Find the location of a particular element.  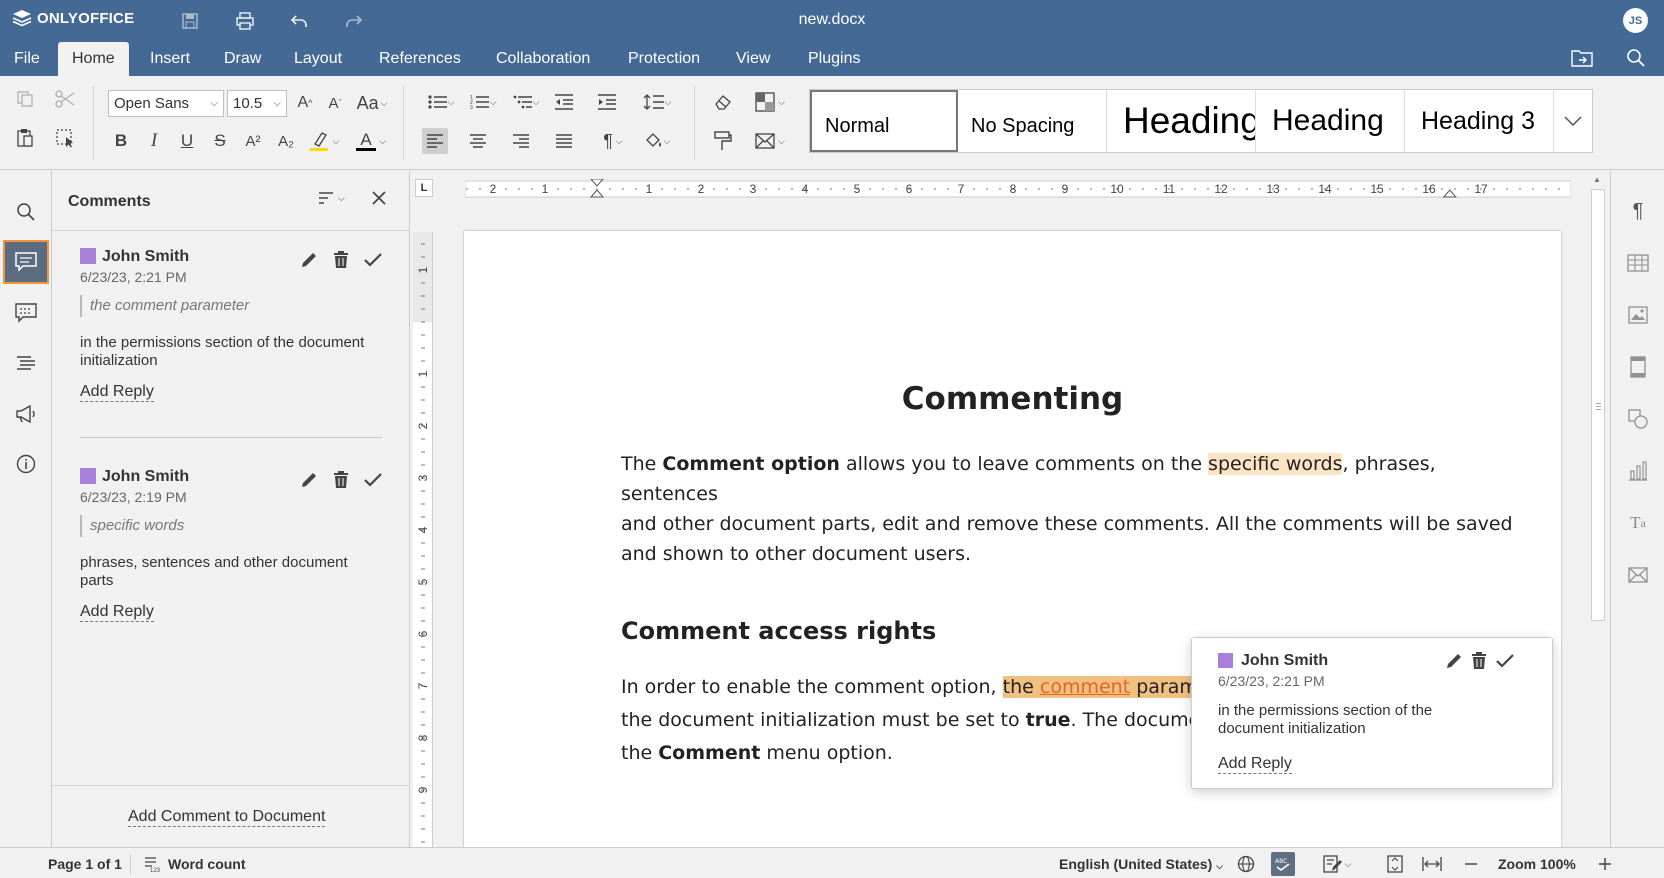

scrollbar-thumb is located at coordinates (1598, 405).